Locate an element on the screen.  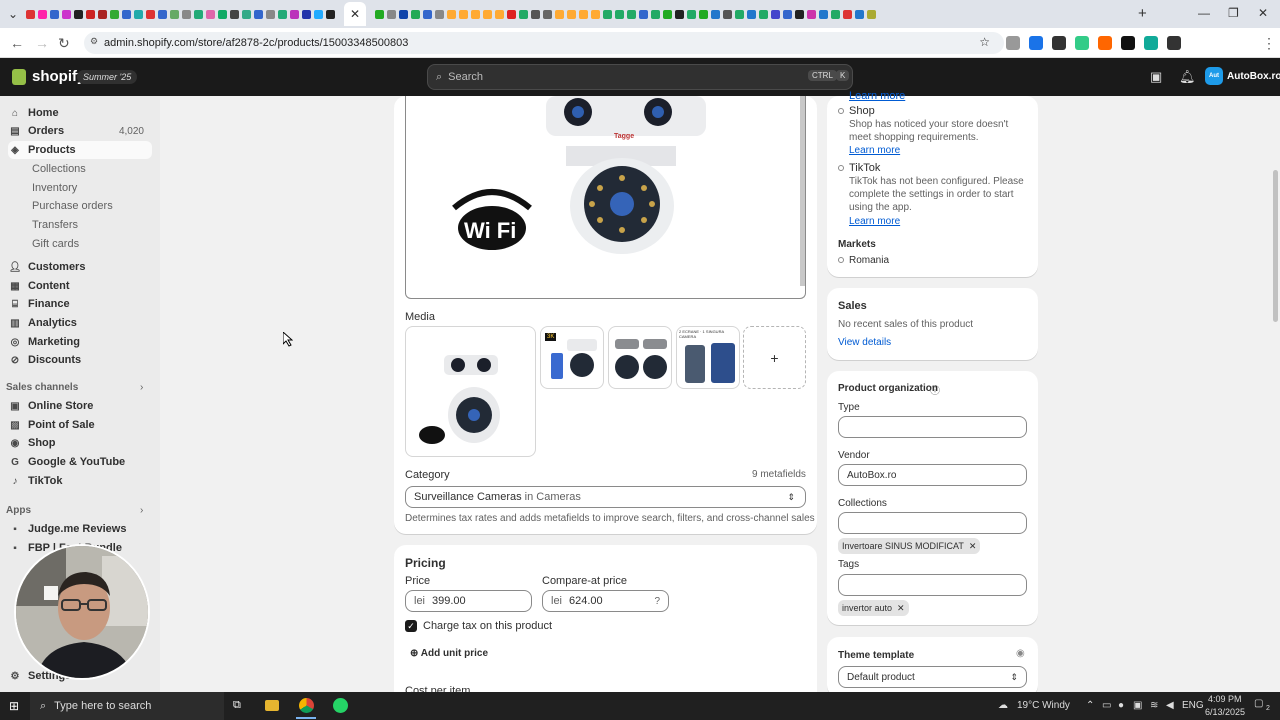
sidebar-sub-collections: Collections is located at coordinates (59, 169).